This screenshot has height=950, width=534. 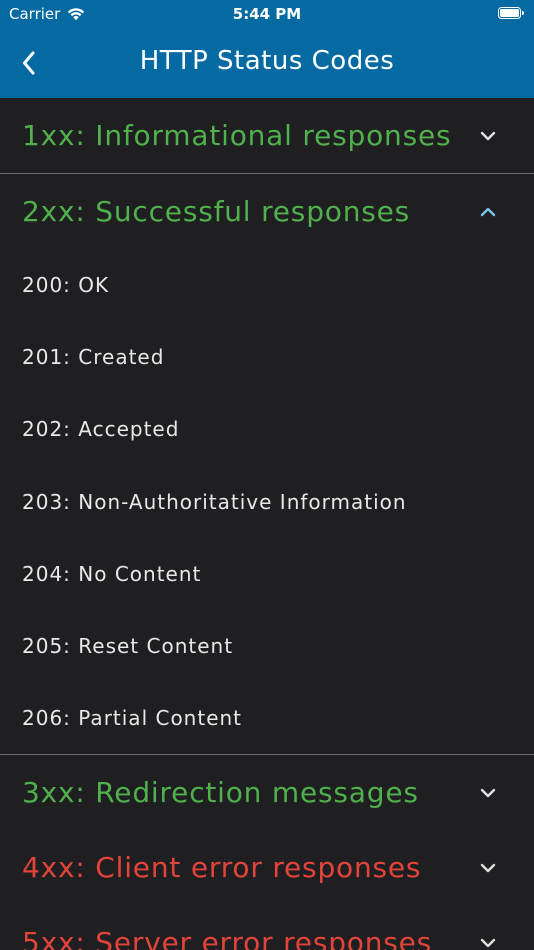 I want to click on section-title: 3xx: Redirection messages, so click(x=220, y=793).